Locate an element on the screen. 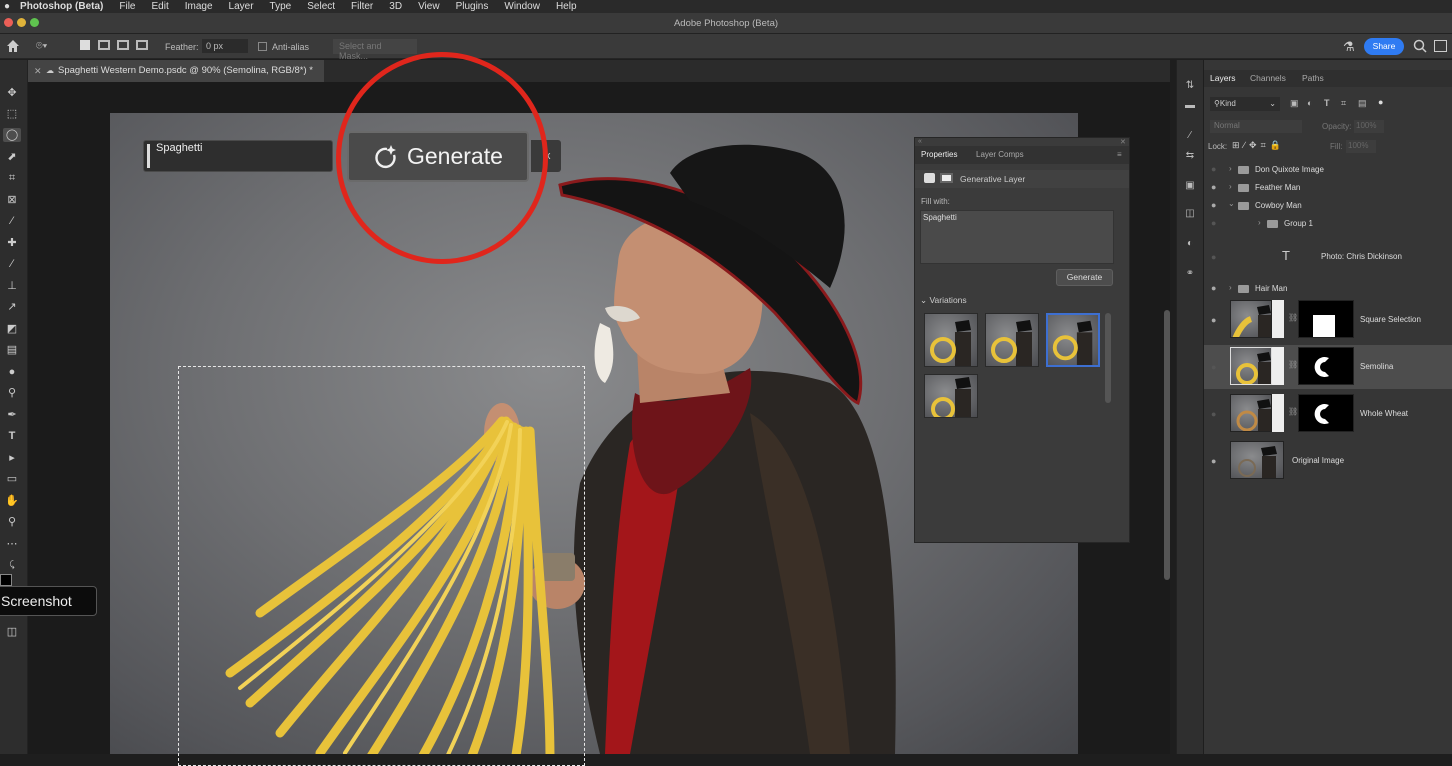 This screenshot has height=766, width=1452. home-icon is located at coordinates (13, 46).